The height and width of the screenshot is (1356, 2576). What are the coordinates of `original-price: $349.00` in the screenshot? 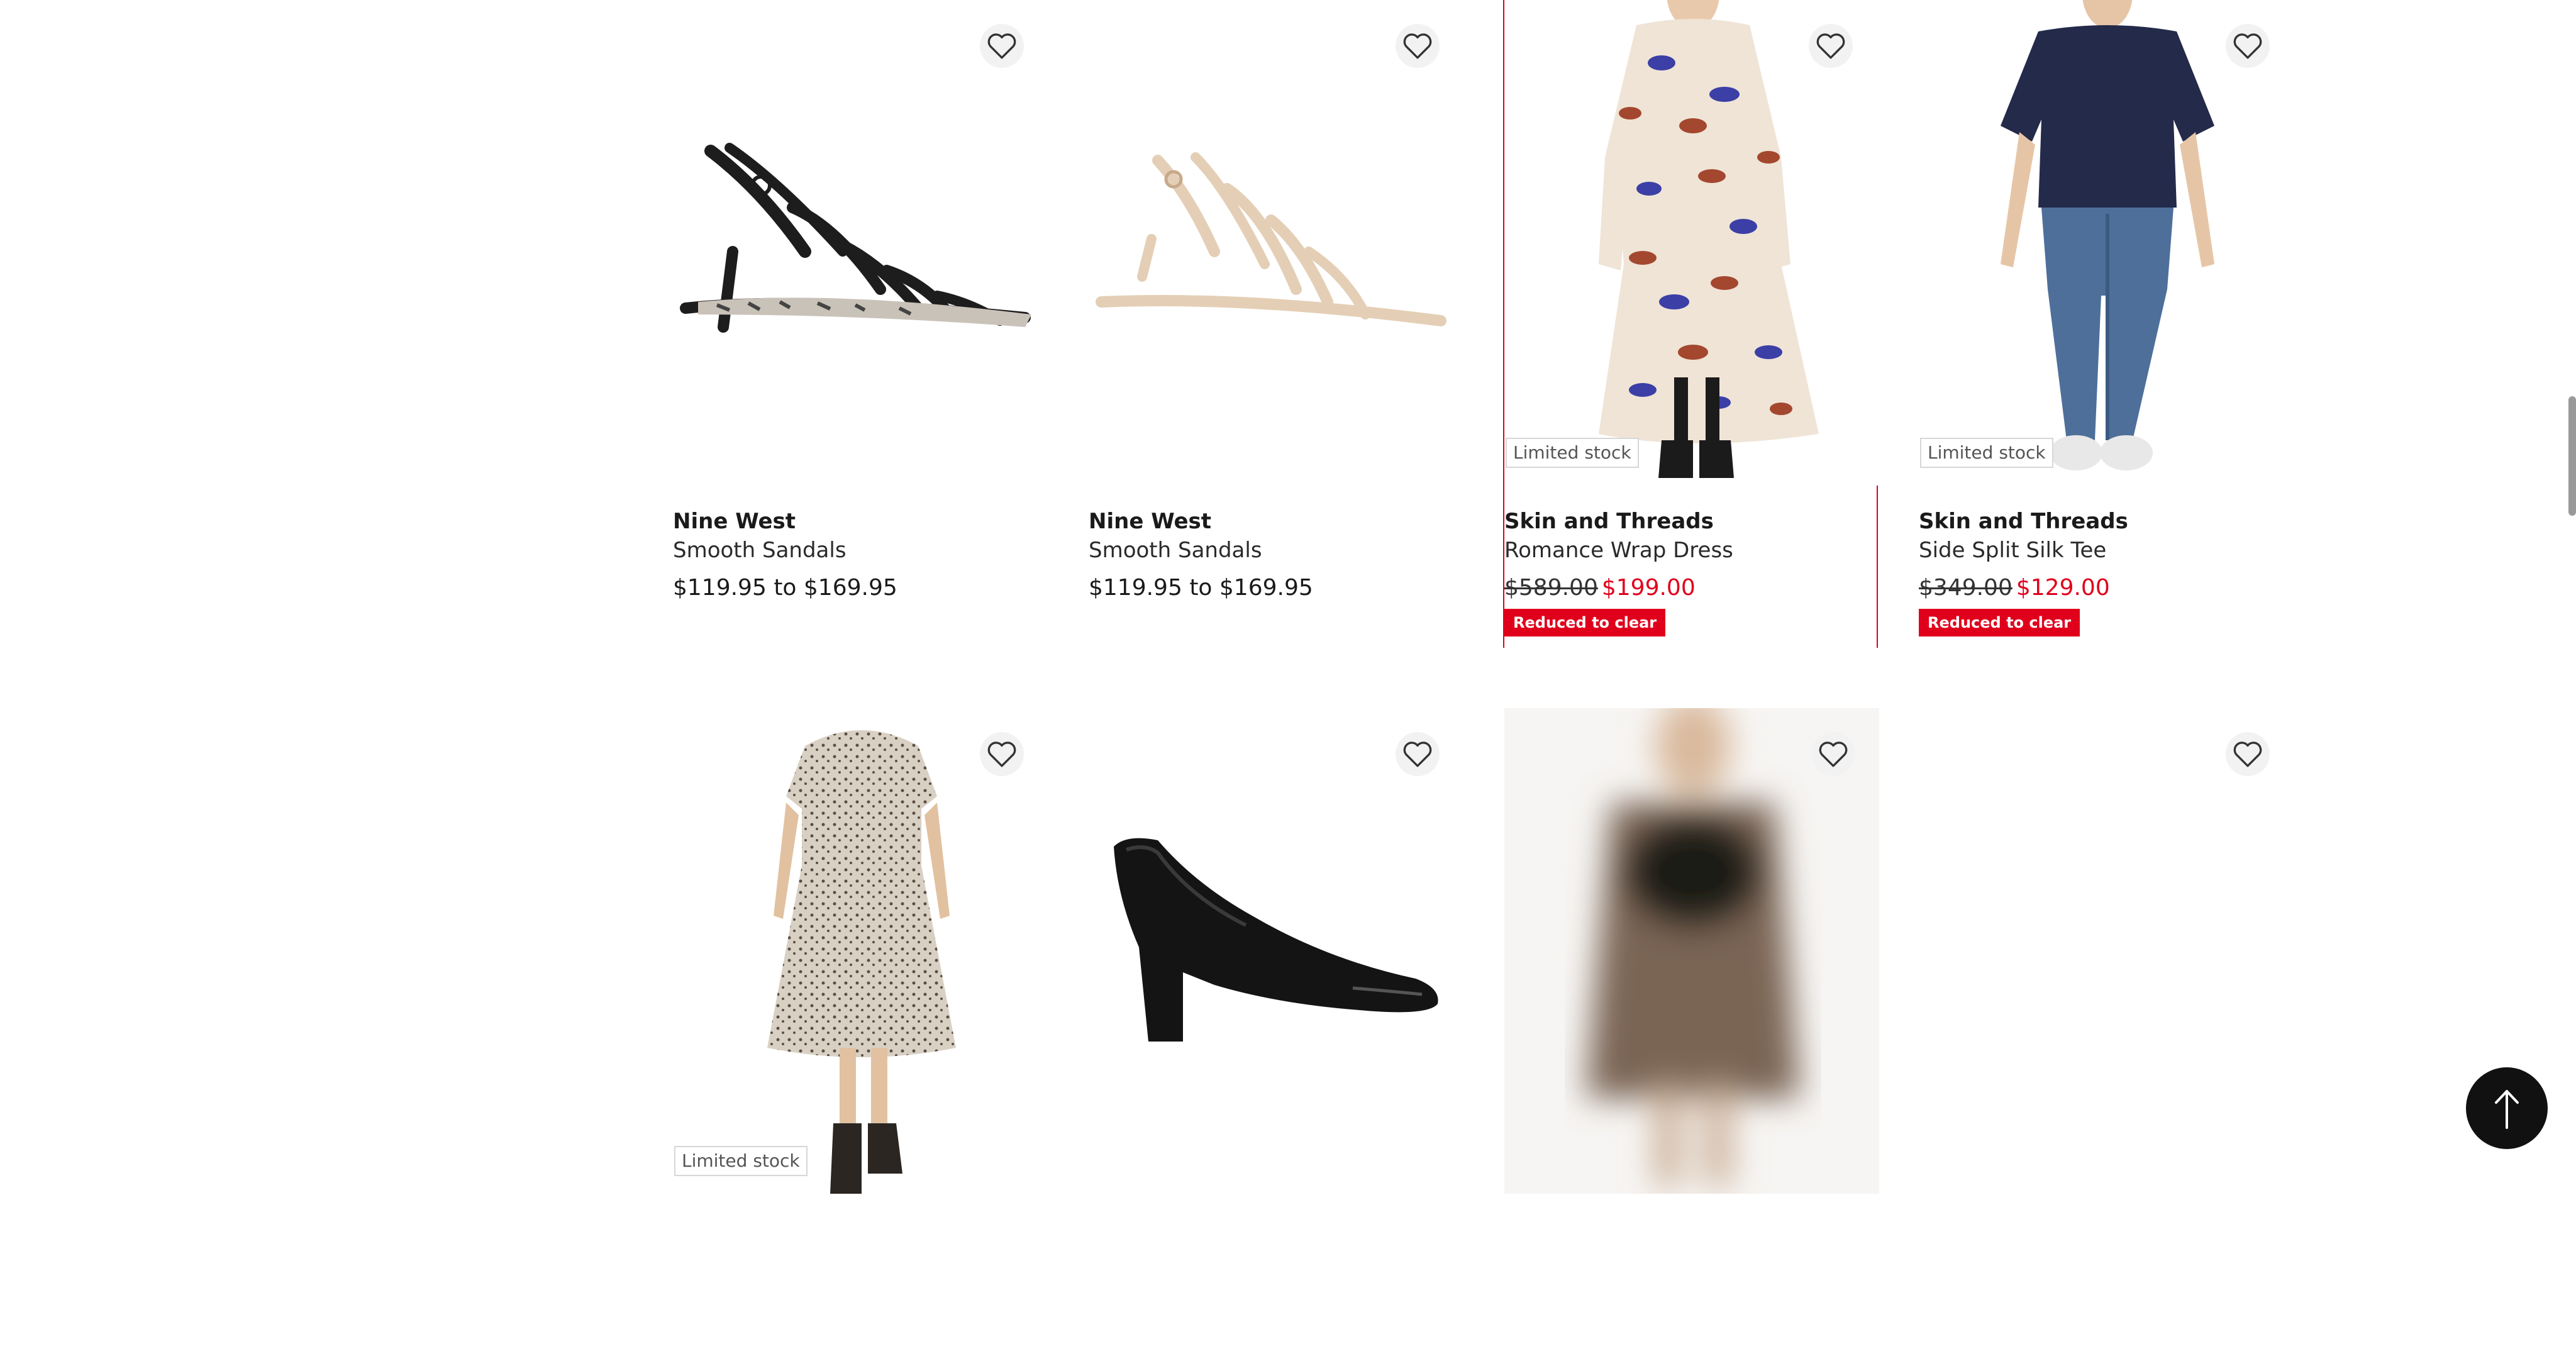 It's located at (1965, 588).